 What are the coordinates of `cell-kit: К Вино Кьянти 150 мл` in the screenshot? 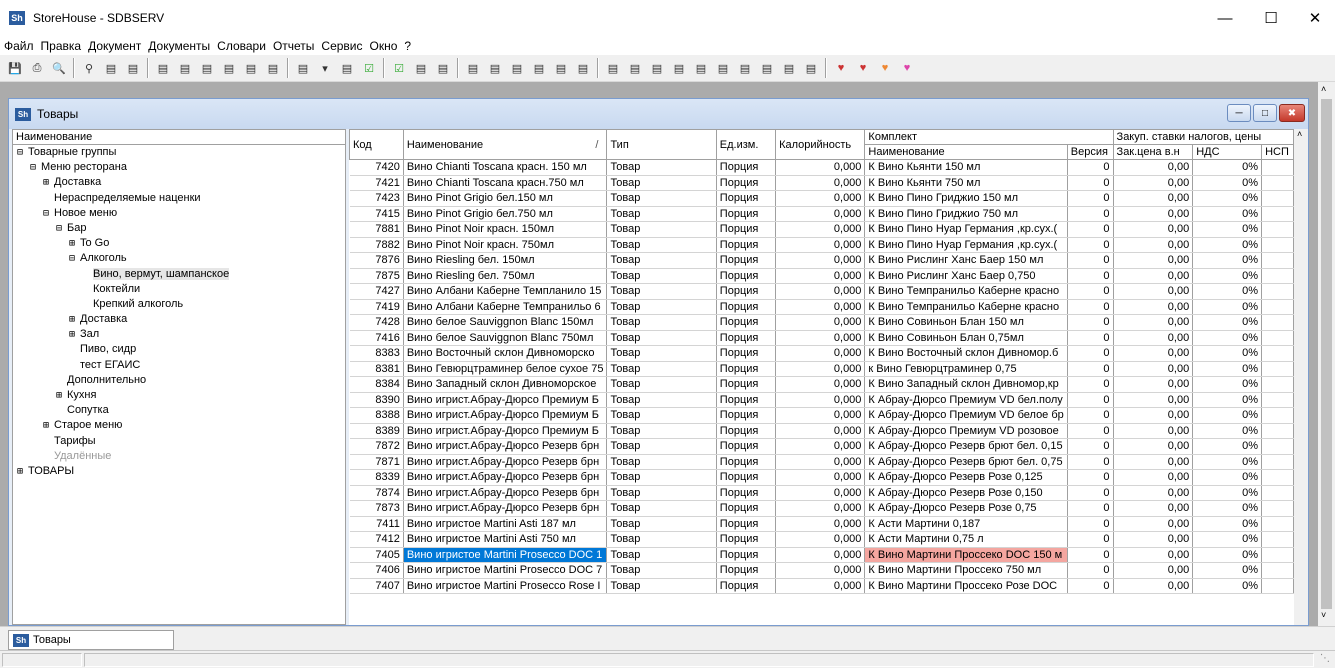 It's located at (966, 167).